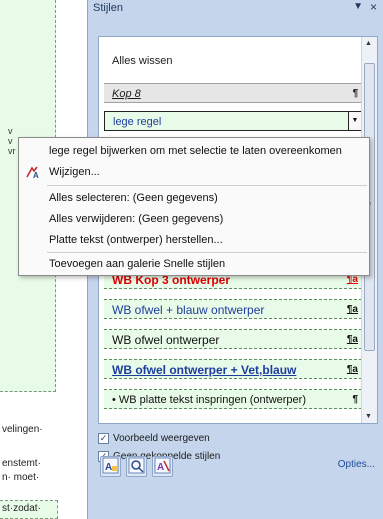  I want to click on style-inspector-icon, so click(136, 465).